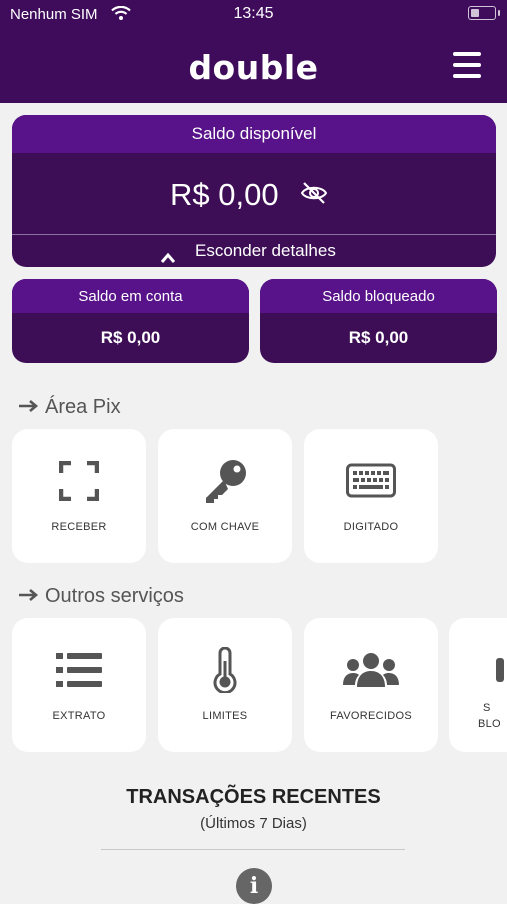  I want to click on pix-section-title: Área Pix, so click(69, 407).